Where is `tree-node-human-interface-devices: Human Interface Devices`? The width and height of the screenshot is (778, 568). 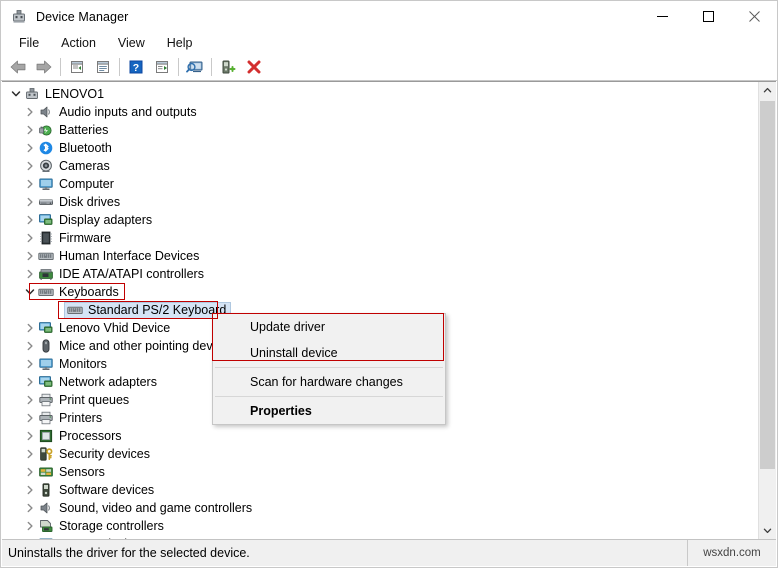 tree-node-human-interface-devices: Human Interface Devices is located at coordinates (380, 256).